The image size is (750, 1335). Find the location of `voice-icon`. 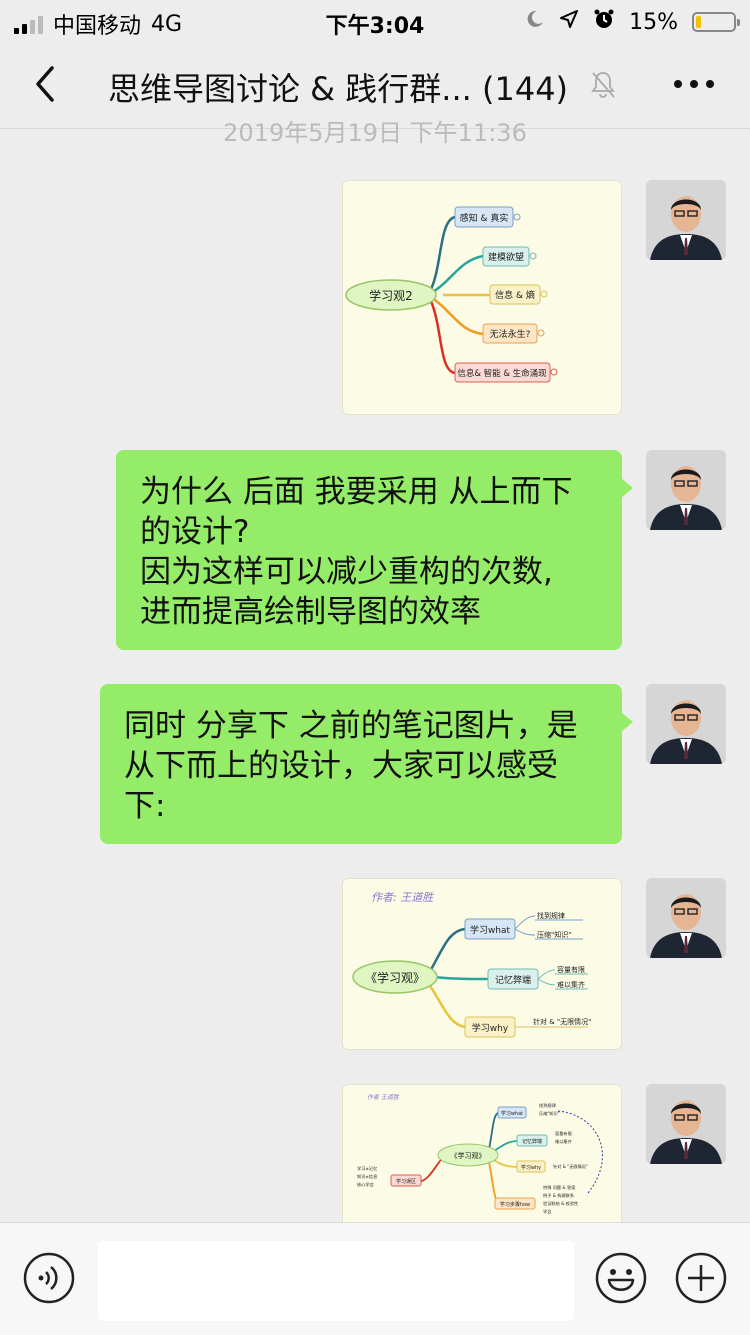

voice-icon is located at coordinates (49, 1278).